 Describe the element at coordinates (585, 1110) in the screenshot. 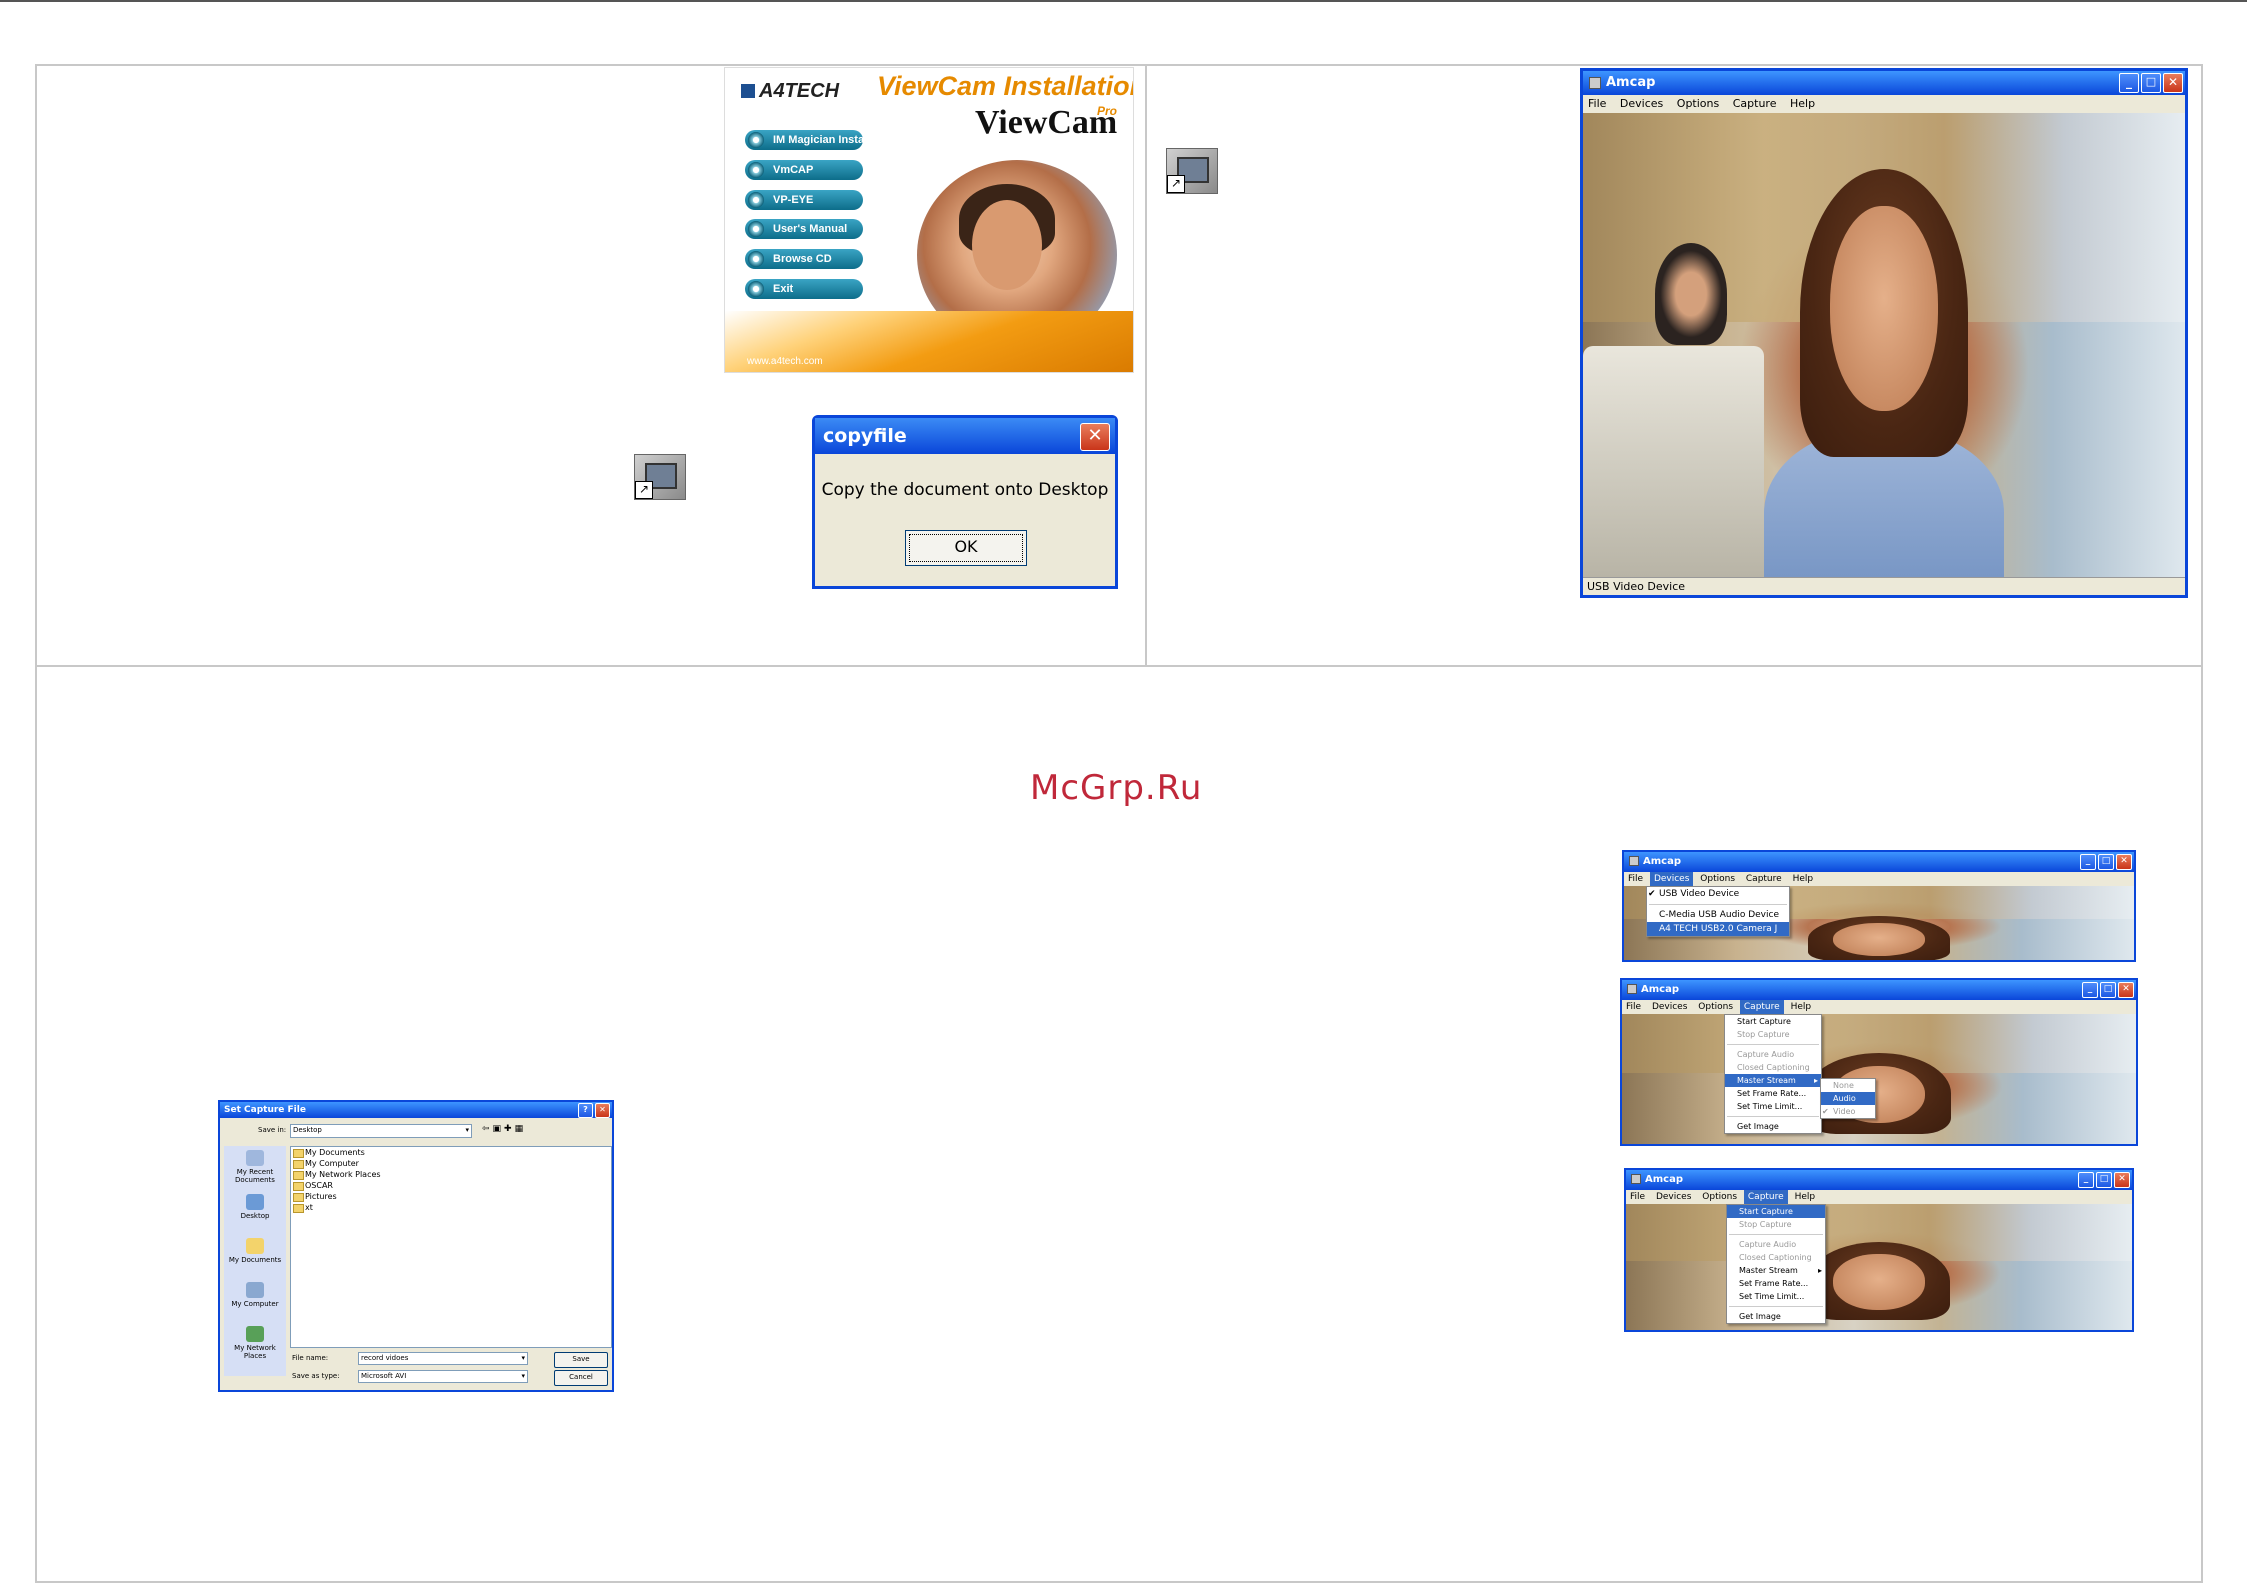

I see `help-icon: ?` at that location.